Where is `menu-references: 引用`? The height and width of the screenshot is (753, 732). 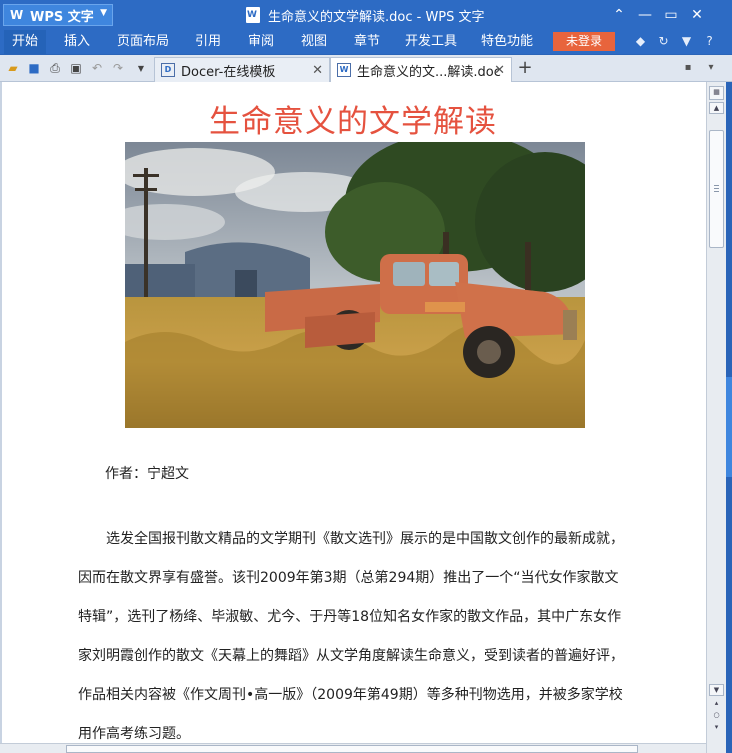 menu-references: 引用 is located at coordinates (208, 42).